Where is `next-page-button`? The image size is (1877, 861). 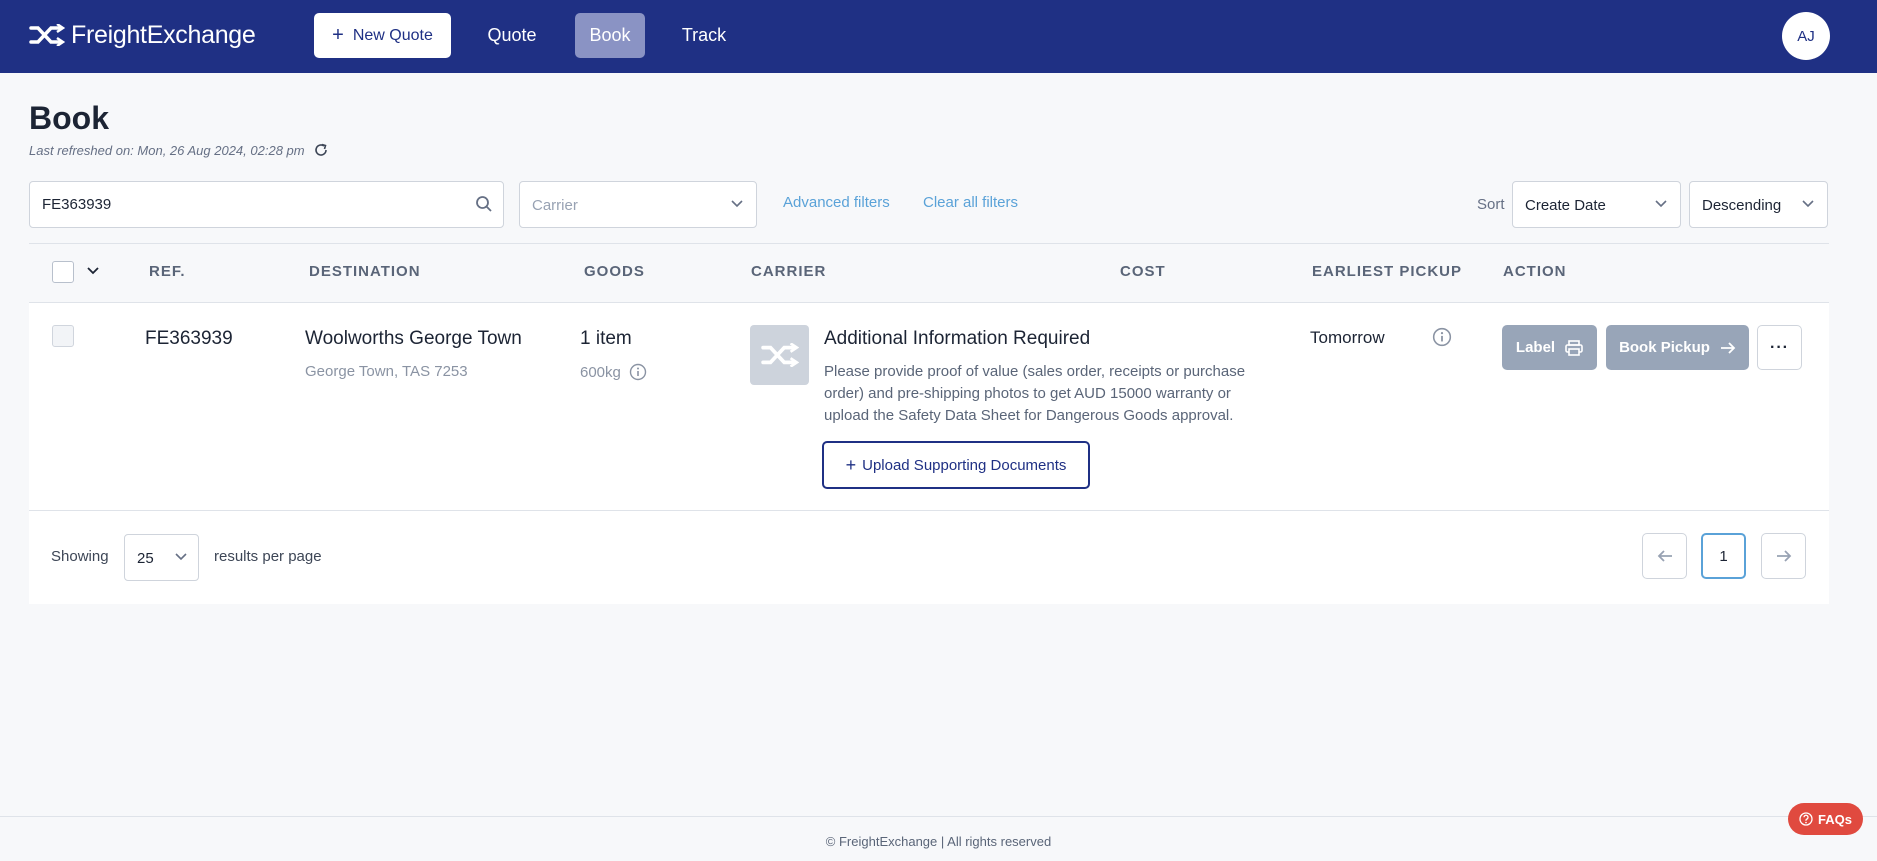 next-page-button is located at coordinates (1783, 556).